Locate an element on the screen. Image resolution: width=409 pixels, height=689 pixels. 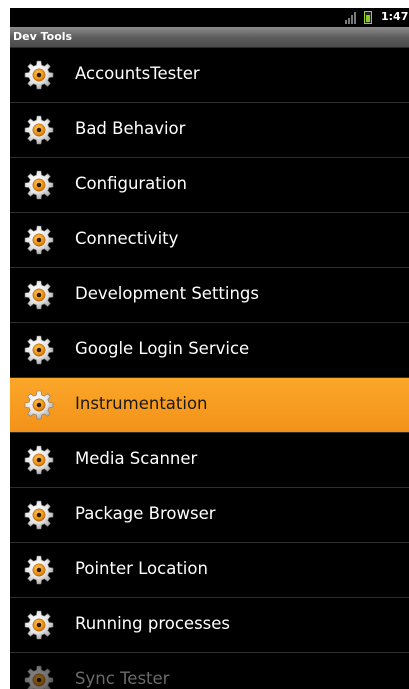
list-item-instrumentation: Instrumentation is located at coordinates (209, 405).